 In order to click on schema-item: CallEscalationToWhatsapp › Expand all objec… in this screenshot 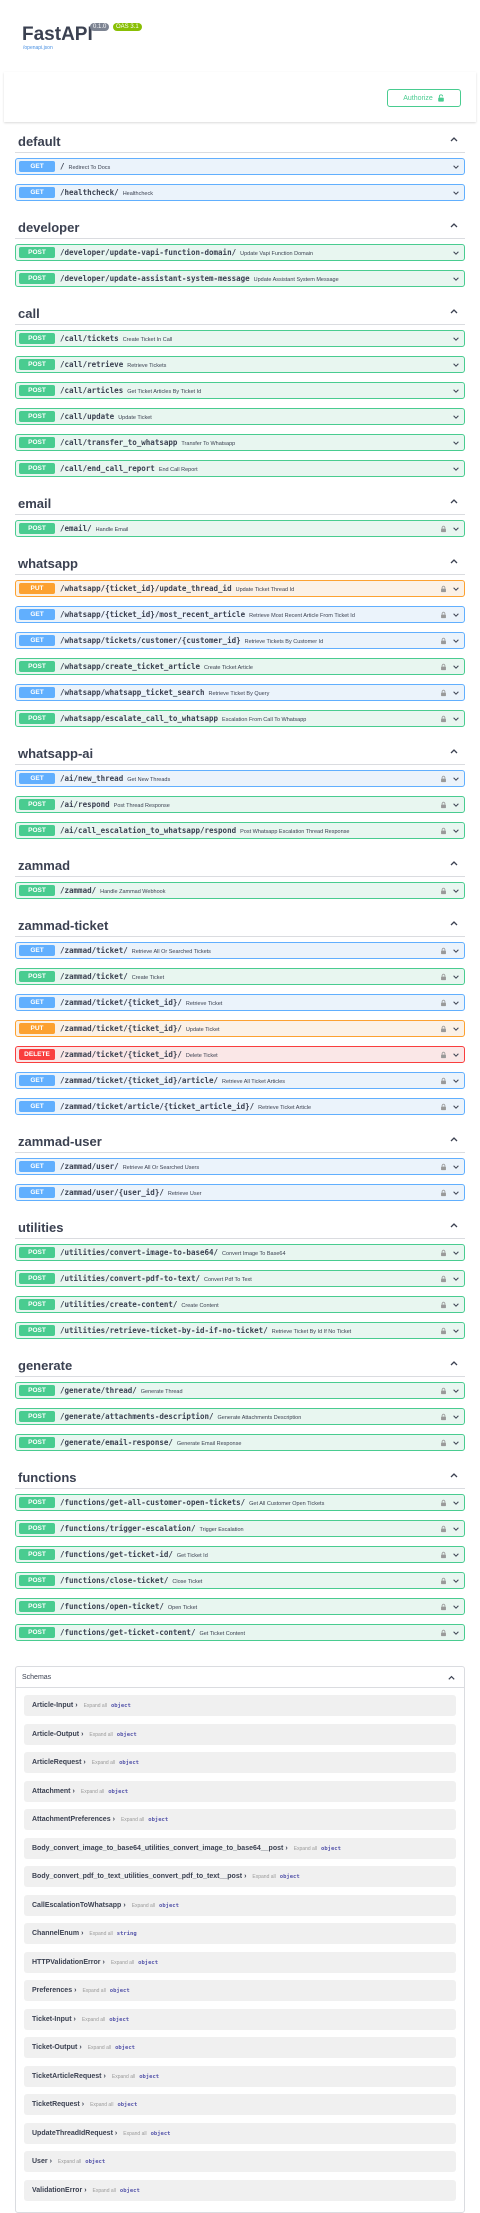, I will do `click(240, 1905)`.